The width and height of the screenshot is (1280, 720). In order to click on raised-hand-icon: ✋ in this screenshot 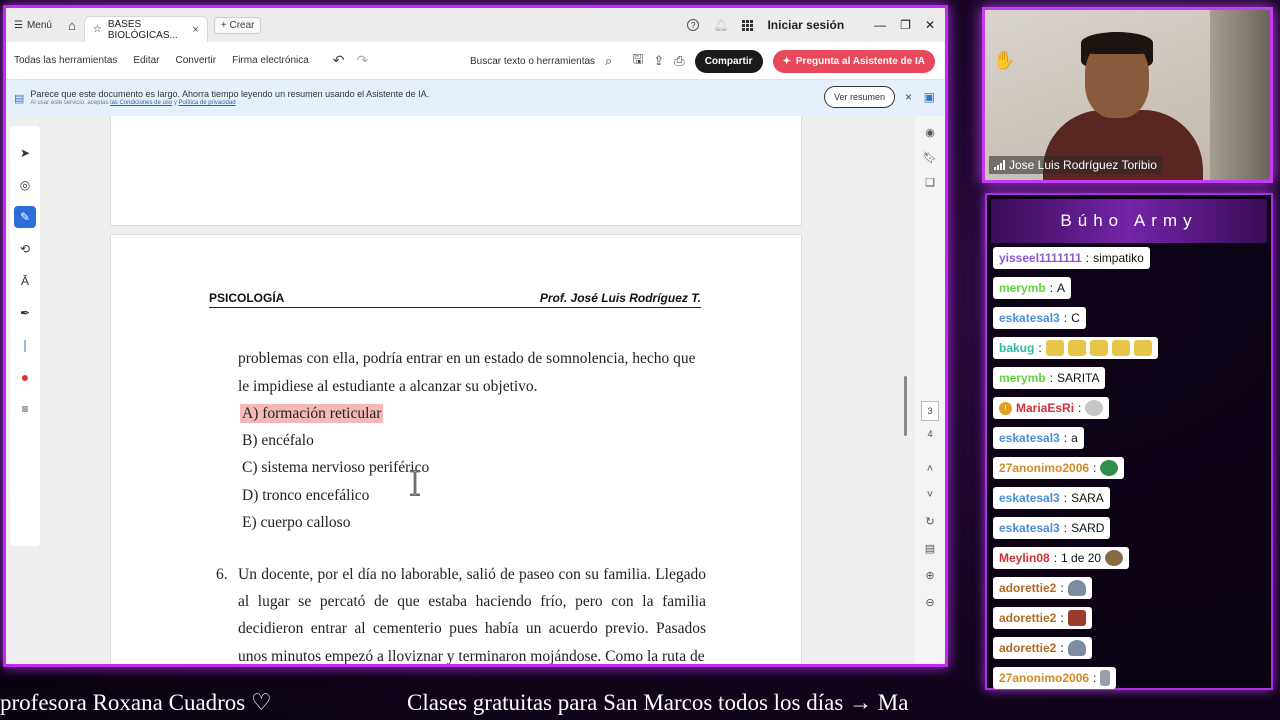, I will do `click(1004, 60)`.